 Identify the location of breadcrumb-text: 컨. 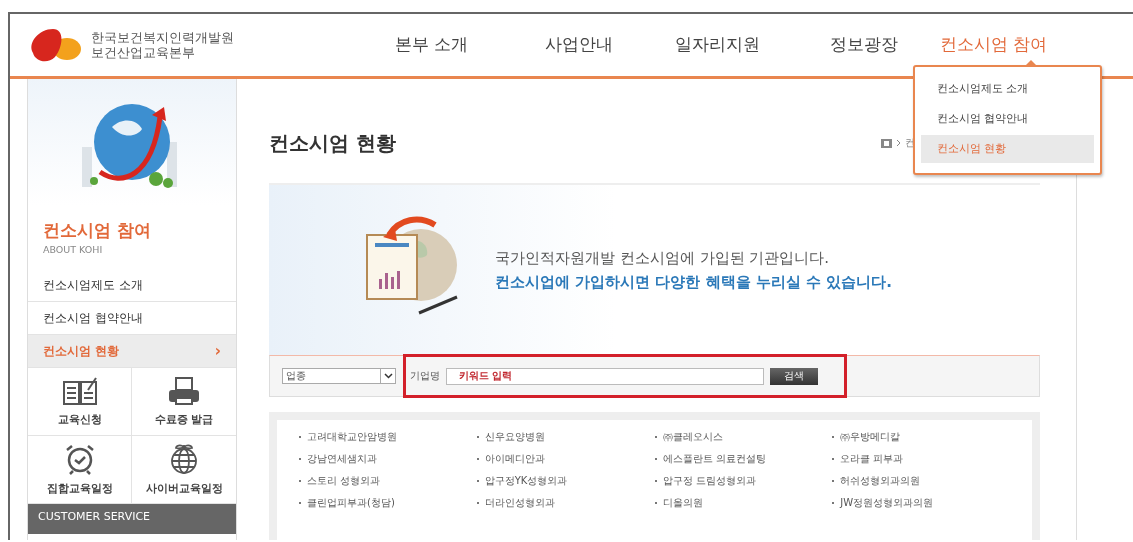
(910, 143).